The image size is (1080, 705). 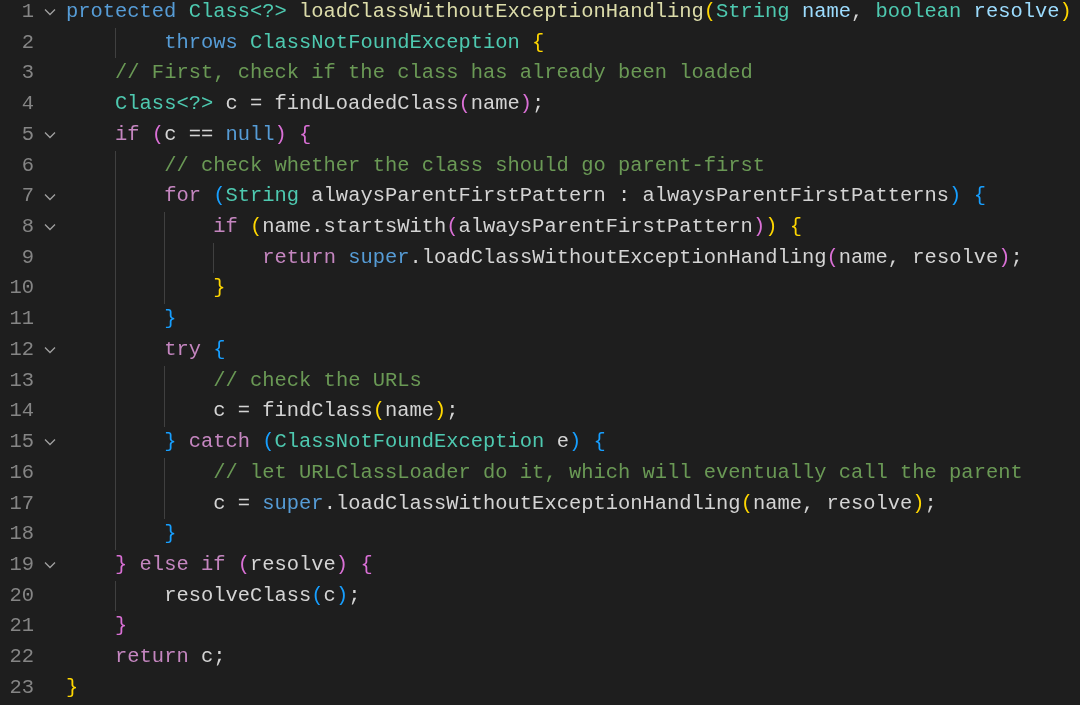 What do you see at coordinates (27, 227) in the screenshot?
I see `line-number: 8` at bounding box center [27, 227].